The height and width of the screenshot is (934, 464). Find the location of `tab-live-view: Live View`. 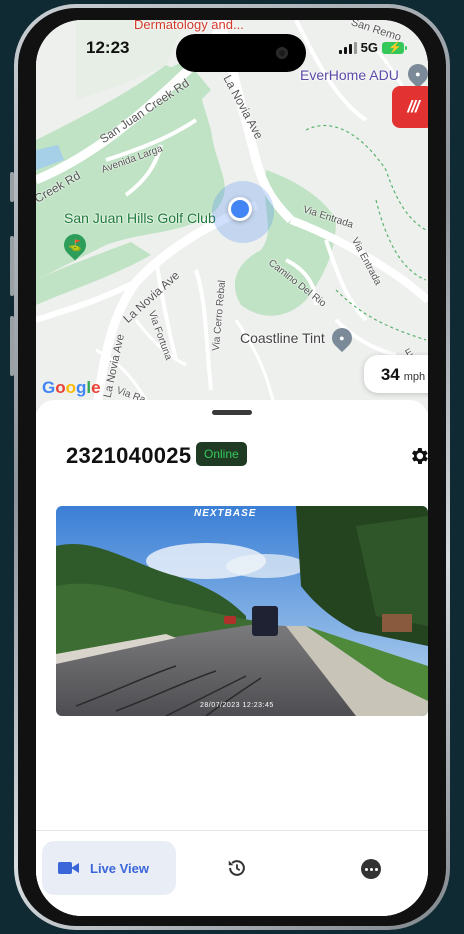

tab-live-view: Live View is located at coordinates (109, 868).